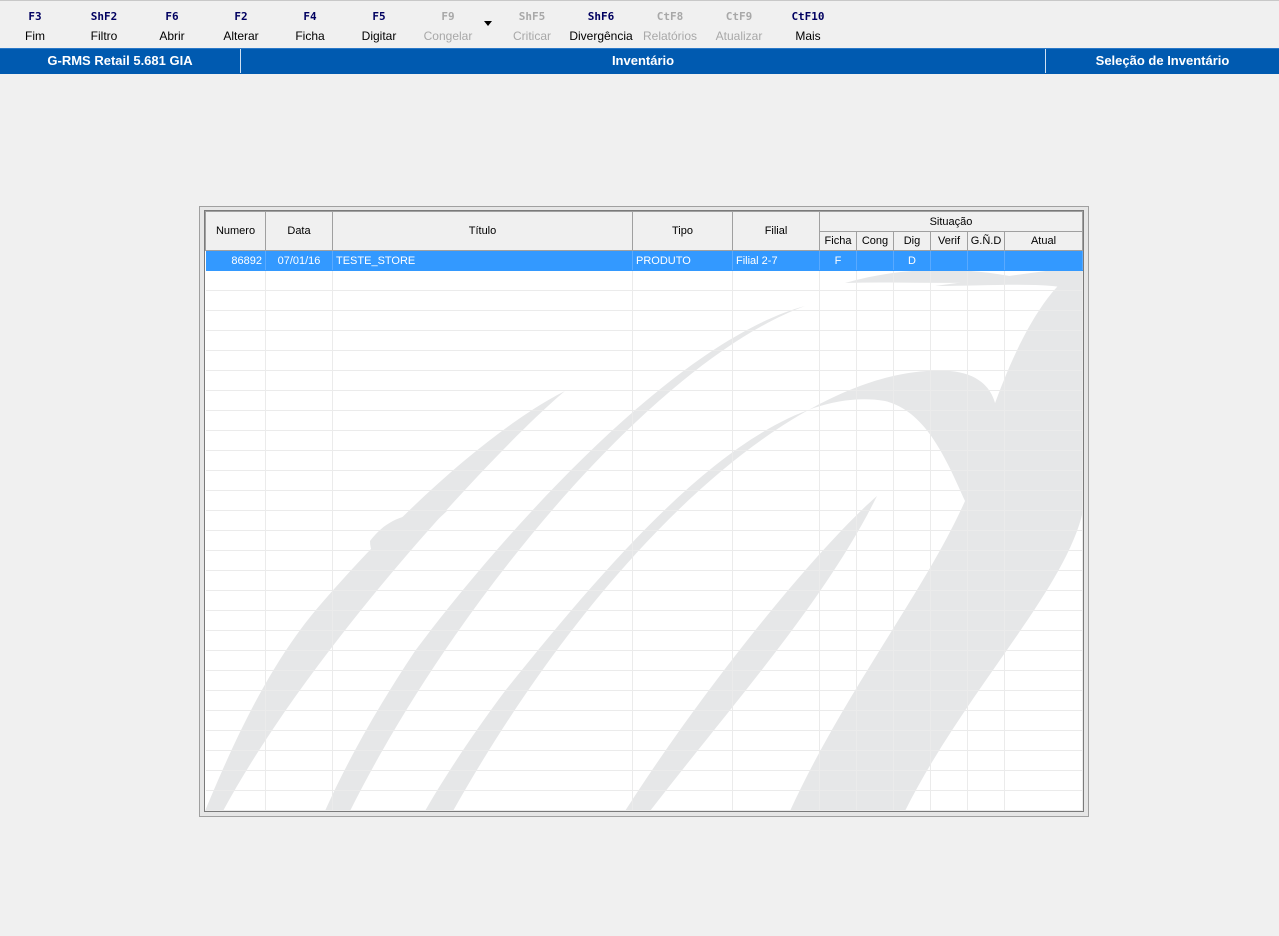 This screenshot has height=936, width=1279. Describe the element at coordinates (682, 231) in the screenshot. I see `col-header-tipo: Tipo` at that location.